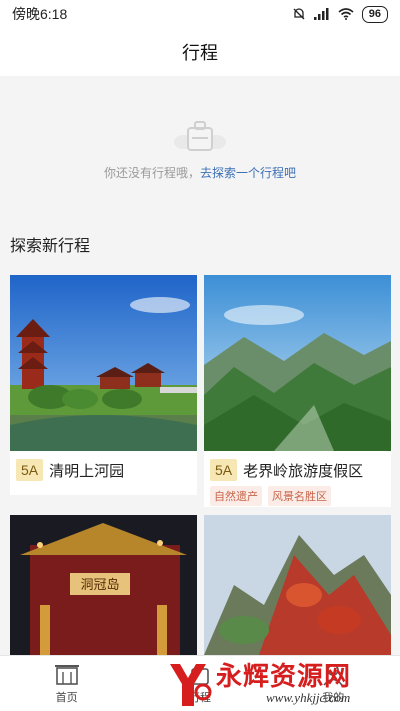  What do you see at coordinates (50, 246) in the screenshot?
I see `section-title: 探索新行程` at bounding box center [50, 246].